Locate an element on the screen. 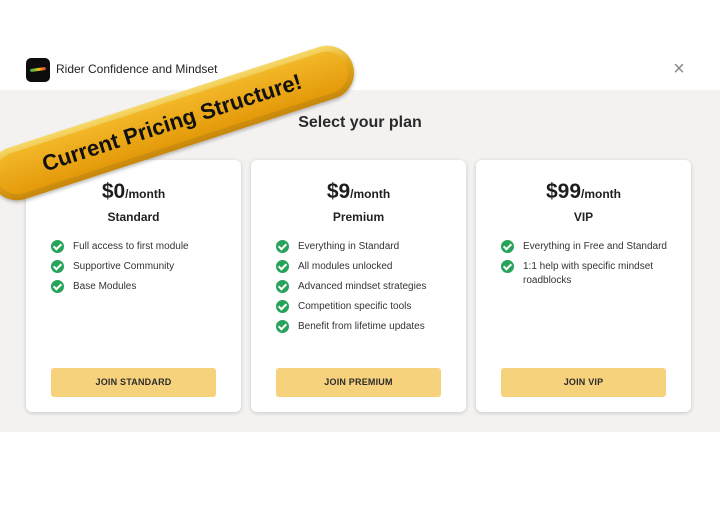 Image resolution: width=720 pixels, height=523 pixels. feature-text: Advanced mindset strategies is located at coordinates (362, 286).